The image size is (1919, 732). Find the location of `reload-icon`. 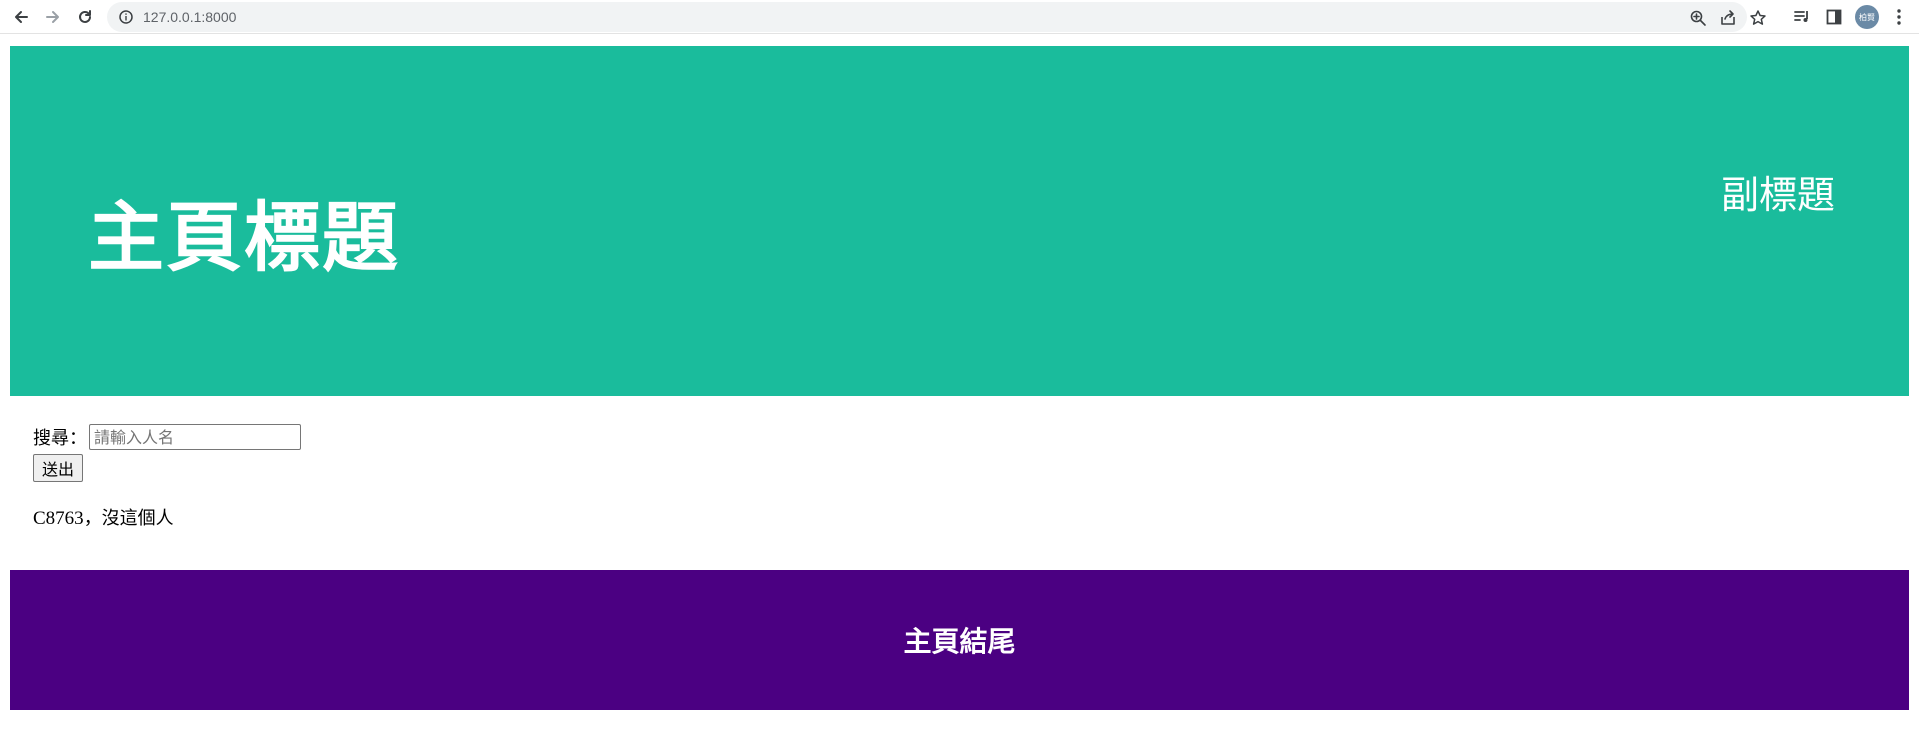

reload-icon is located at coordinates (85, 16).